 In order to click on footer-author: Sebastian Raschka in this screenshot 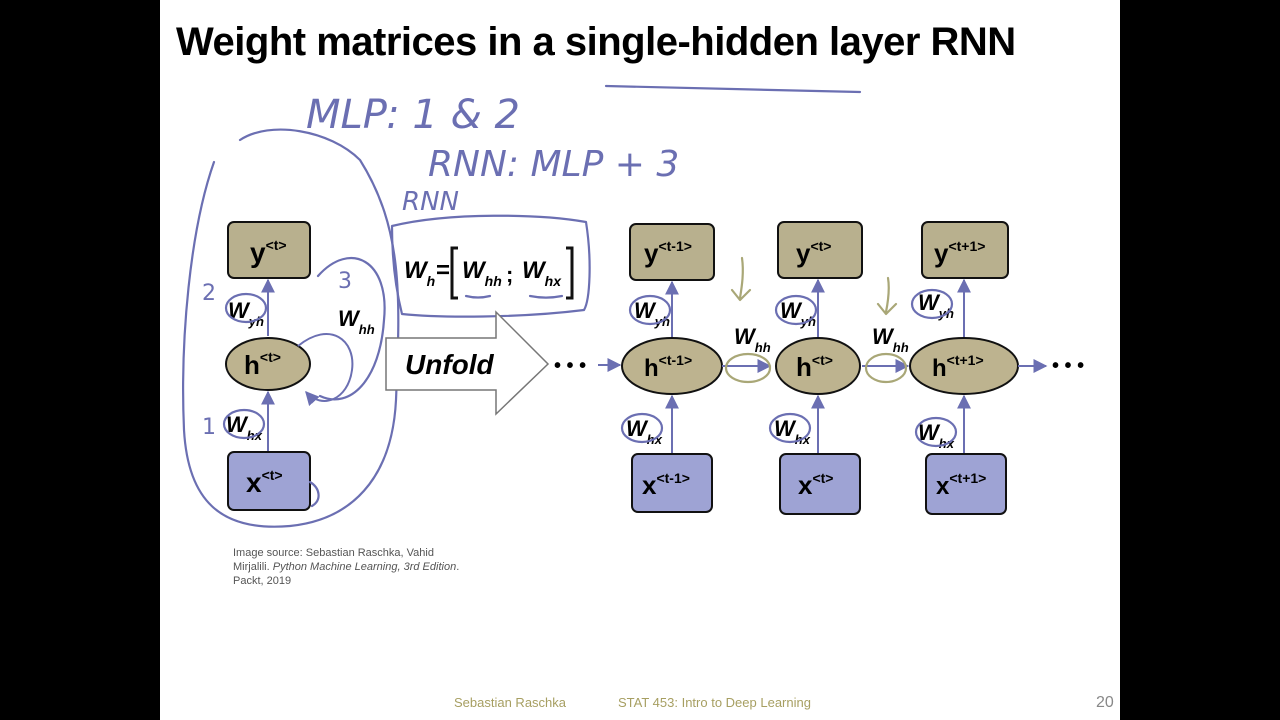, I will do `click(510, 702)`.